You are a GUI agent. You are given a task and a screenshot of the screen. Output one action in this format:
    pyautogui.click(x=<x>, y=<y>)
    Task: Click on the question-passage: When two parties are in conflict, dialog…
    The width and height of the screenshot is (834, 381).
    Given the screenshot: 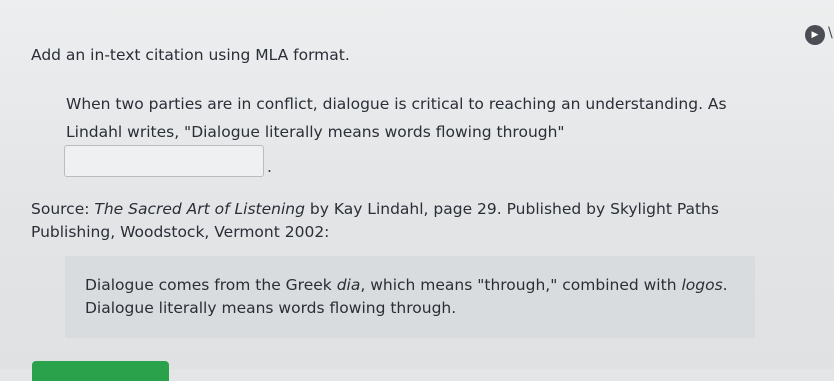 What is the action you would take?
    pyautogui.click(x=426, y=118)
    